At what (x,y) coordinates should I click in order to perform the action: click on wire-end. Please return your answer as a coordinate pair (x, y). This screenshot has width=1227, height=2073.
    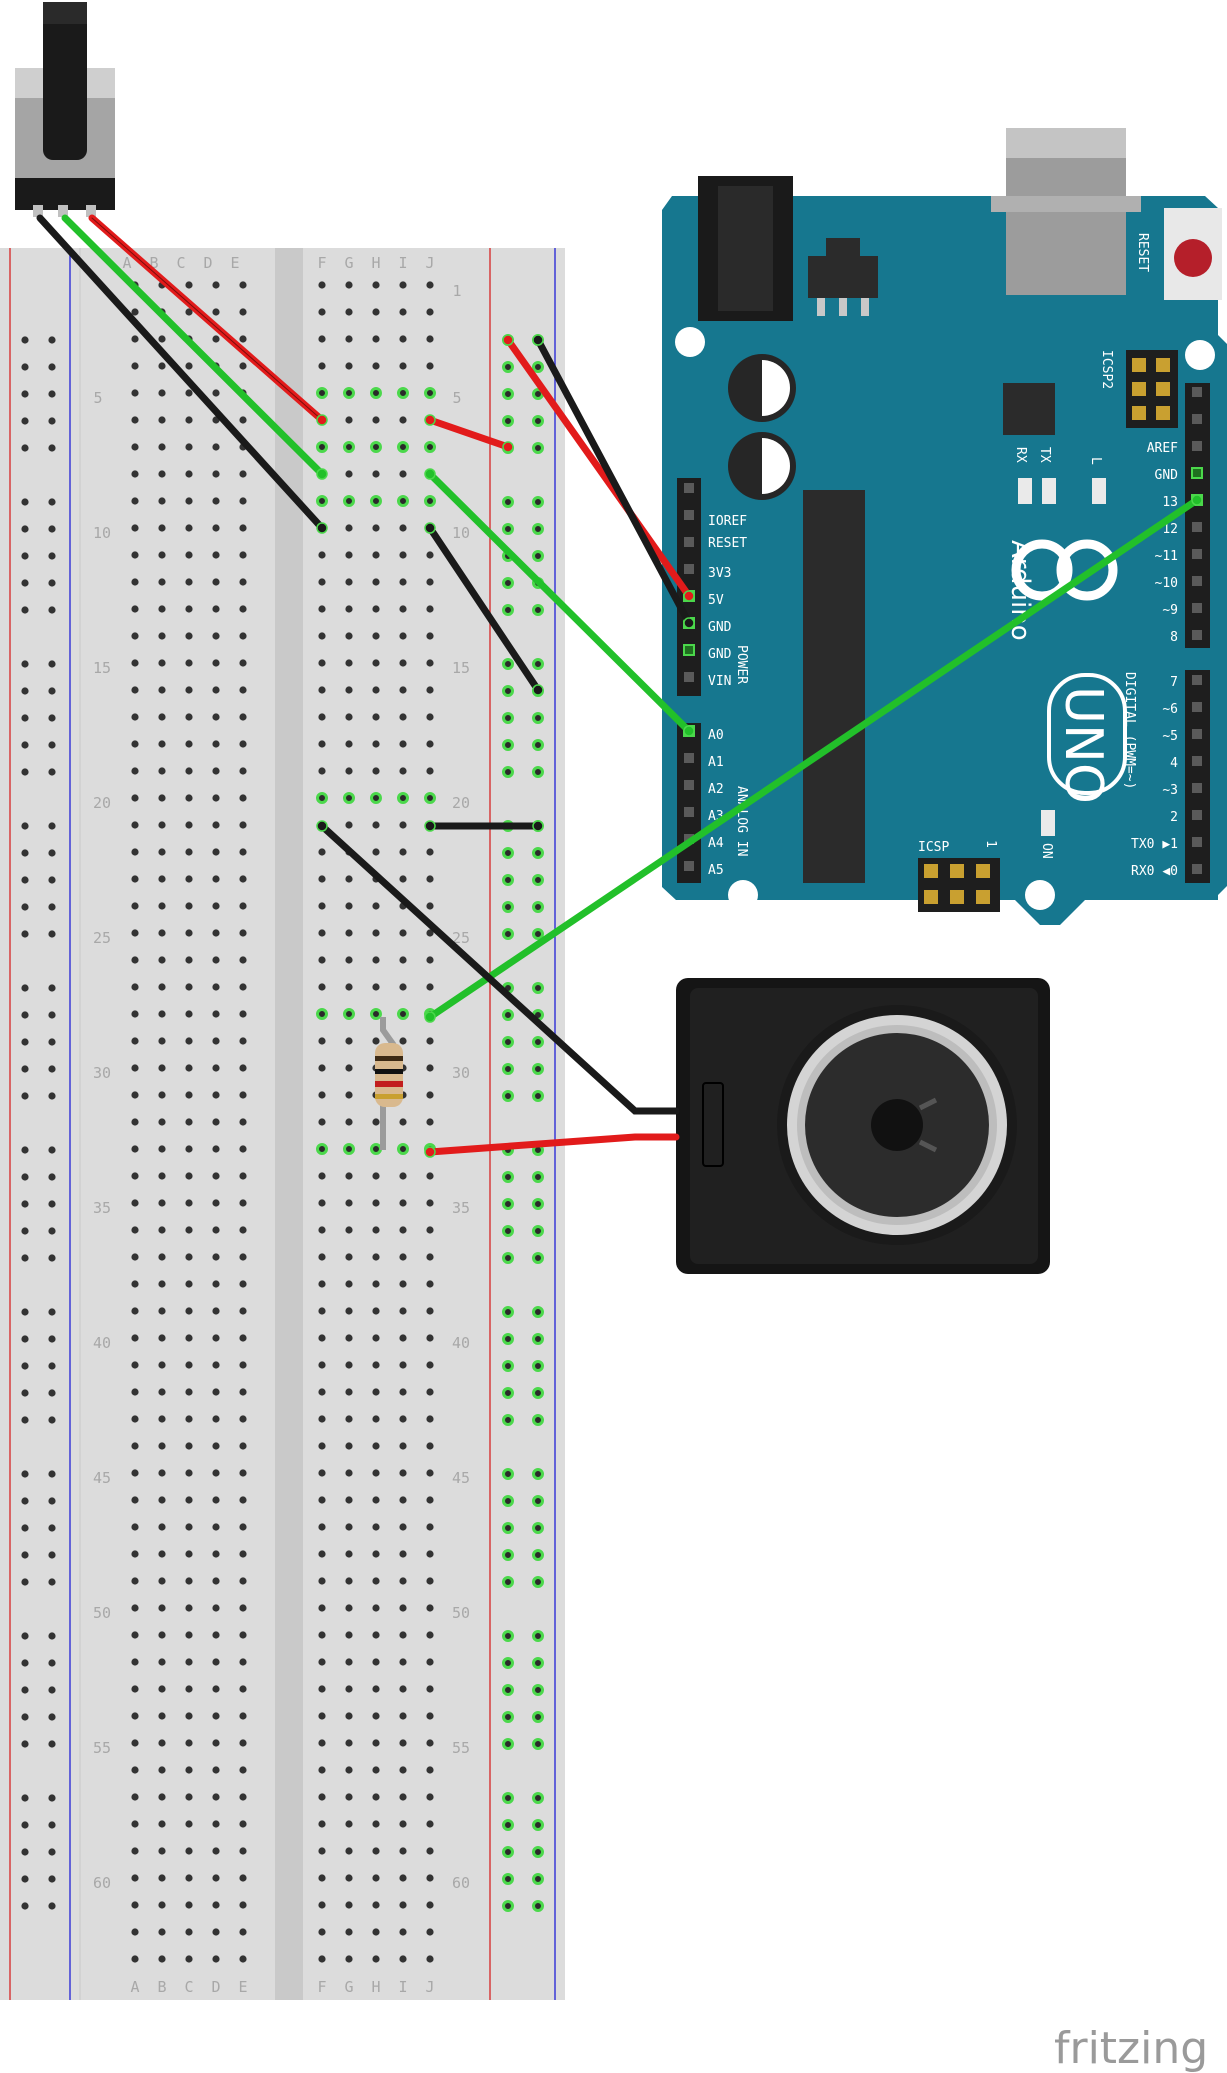
    Looking at the image, I should click on (430, 826).